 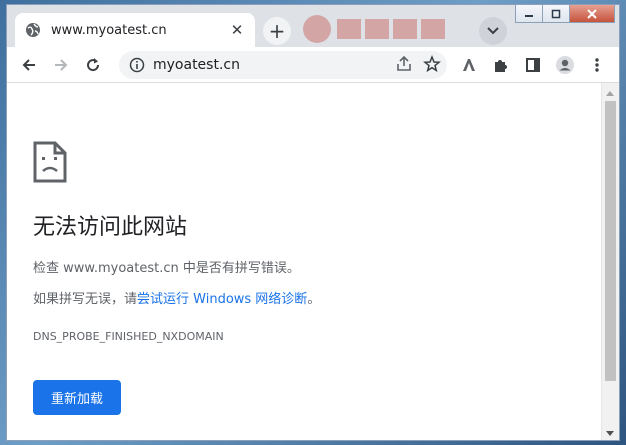 I want to click on tab-strip: www.myoatest.cn ✕ +, so click(x=313, y=26).